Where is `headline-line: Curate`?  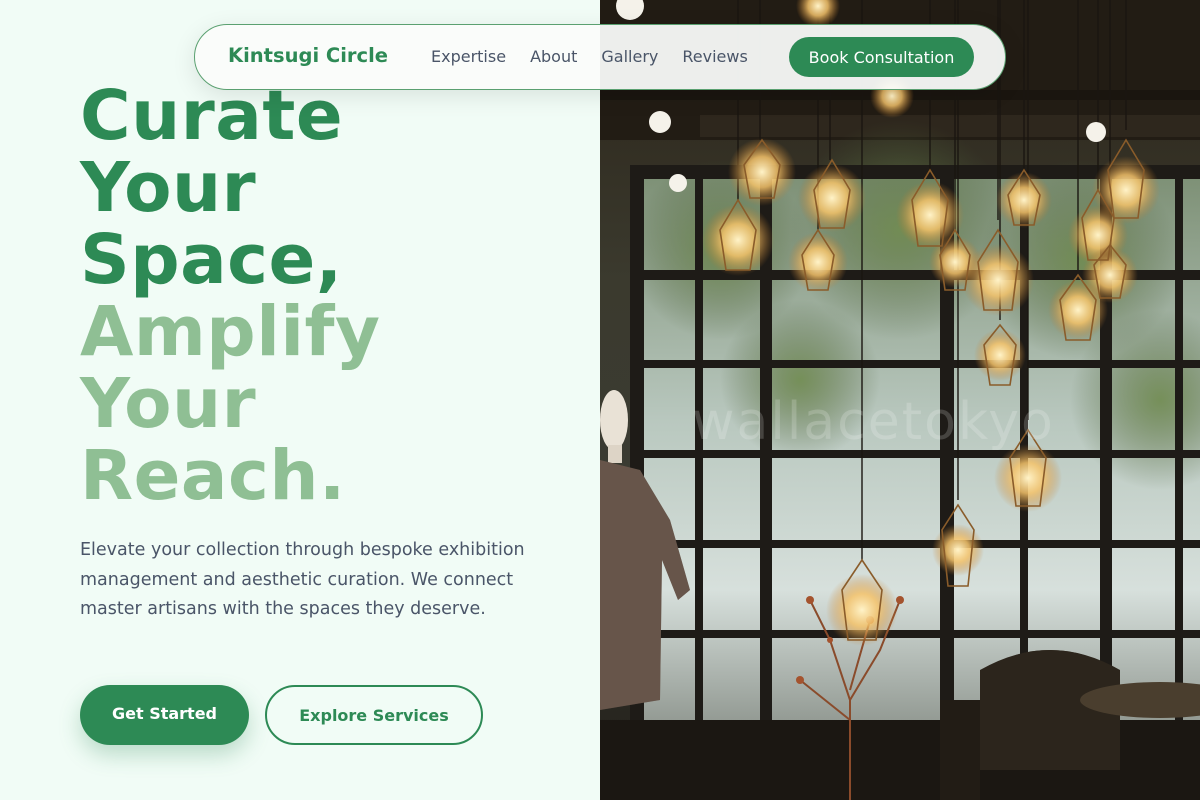 headline-line: Curate is located at coordinates (212, 116).